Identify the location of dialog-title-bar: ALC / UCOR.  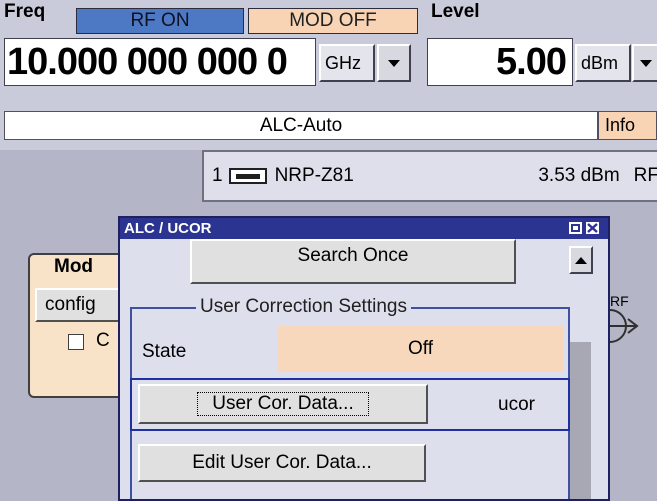
(364, 228).